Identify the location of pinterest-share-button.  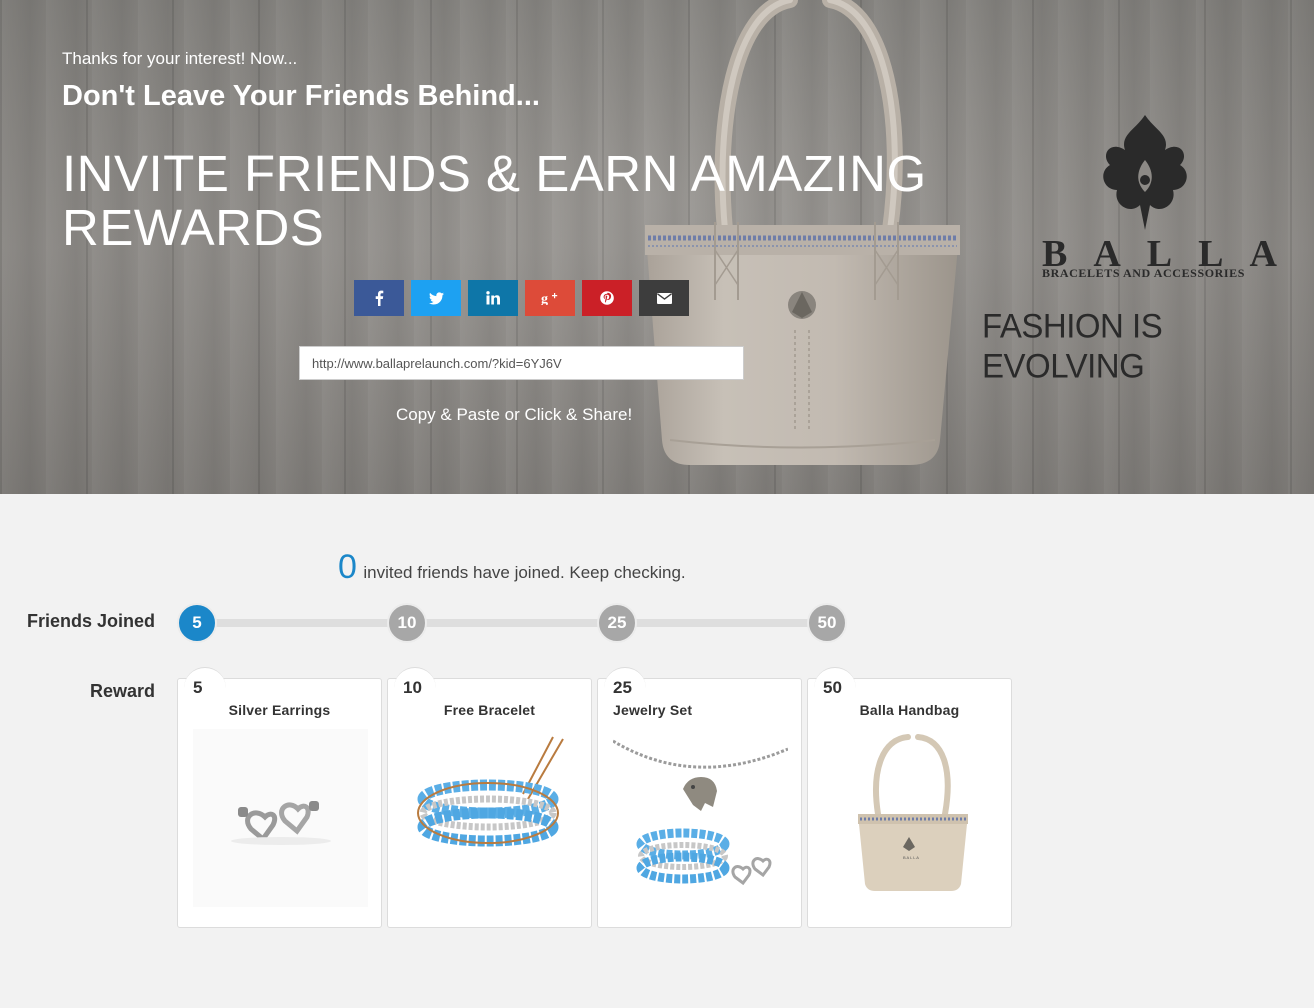
(607, 298).